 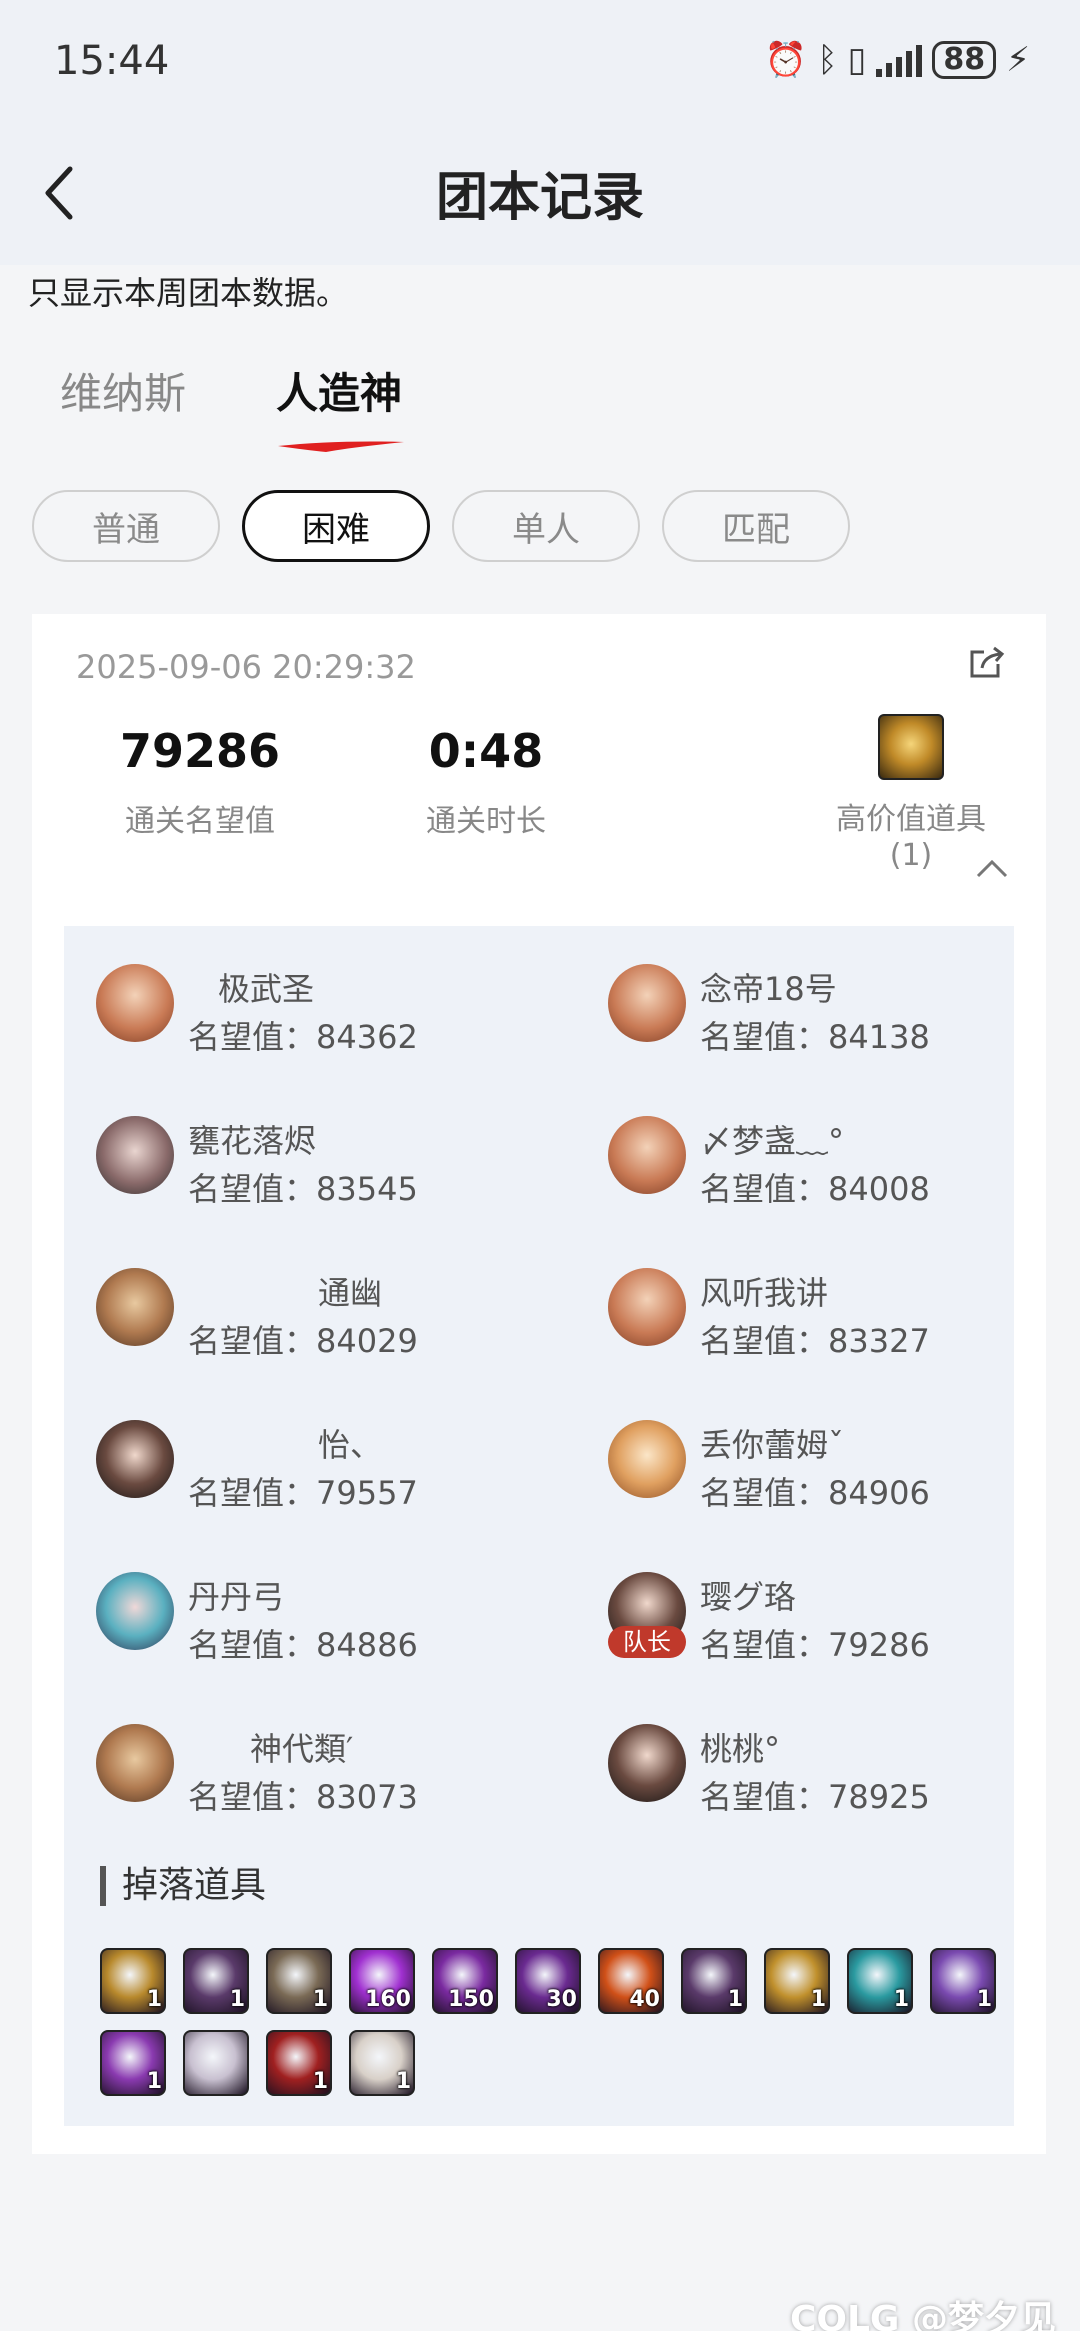 I want to click on status-time: 15:44, so click(x=112, y=61).